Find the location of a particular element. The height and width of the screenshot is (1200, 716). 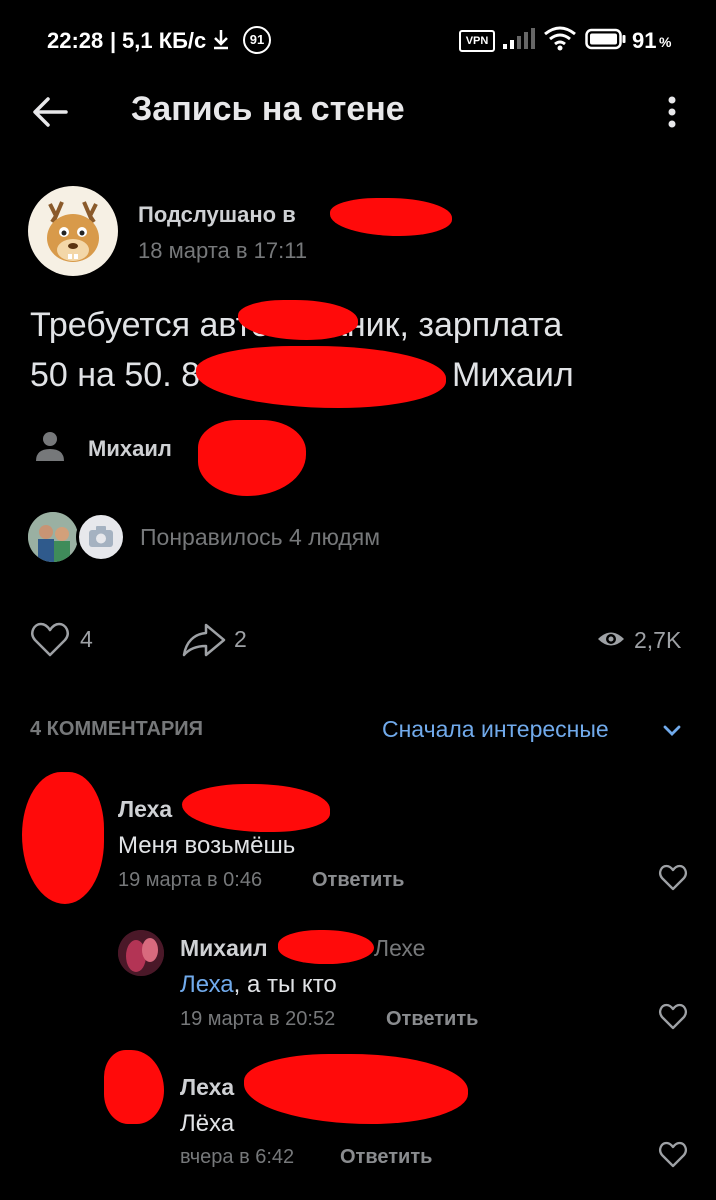

back-button is located at coordinates (52, 112).